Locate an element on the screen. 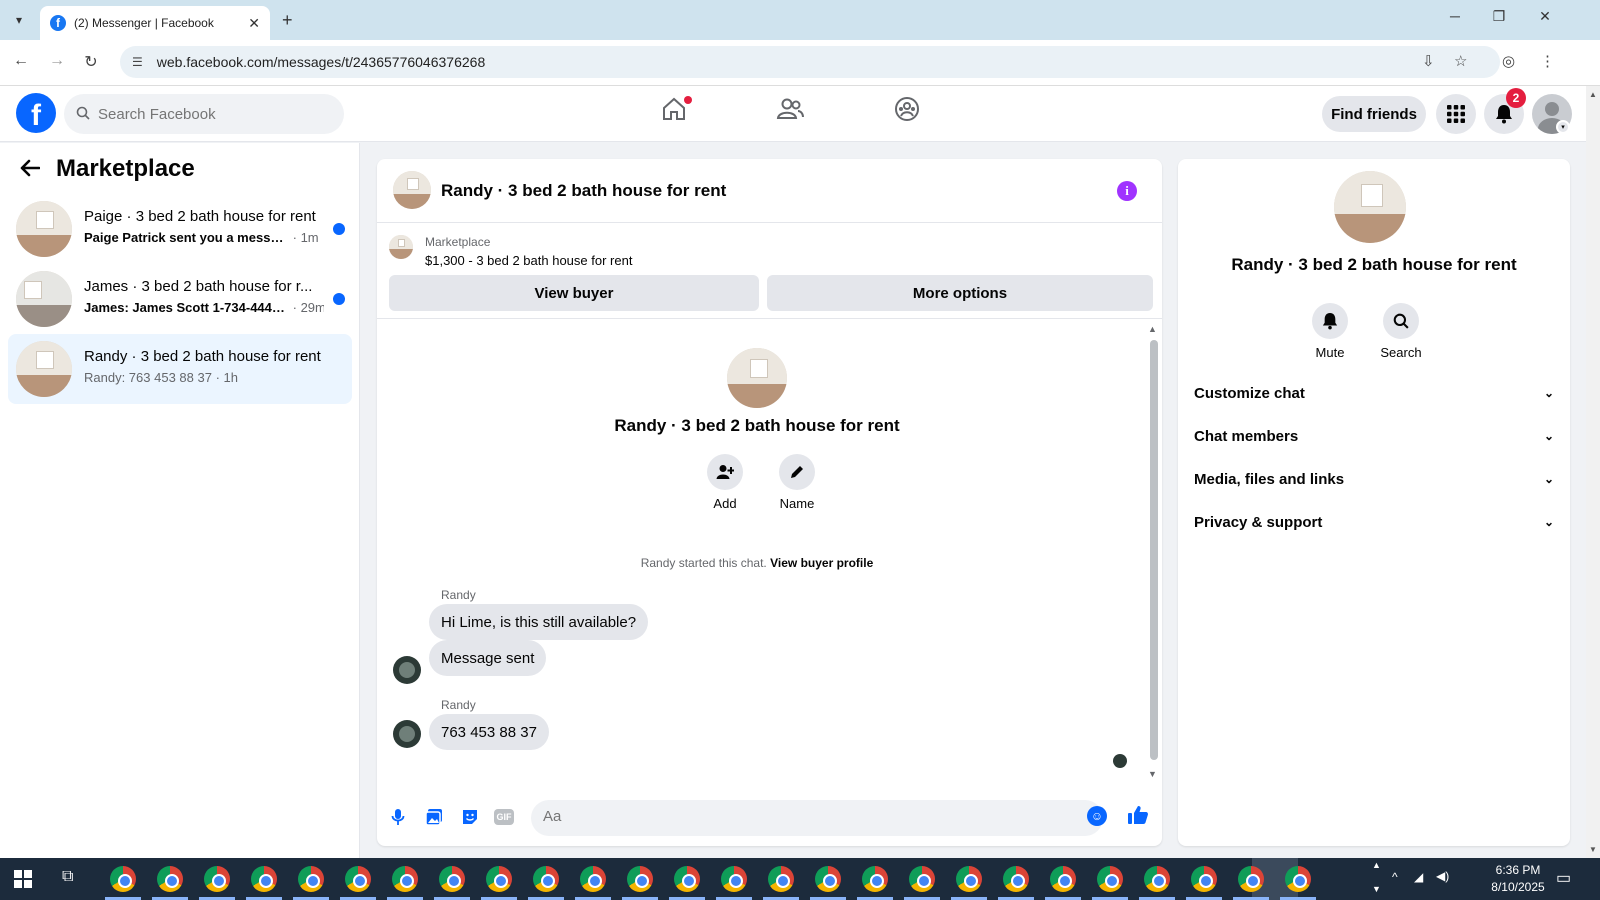 The width and height of the screenshot is (1600, 900). back-arrow-icon is located at coordinates (30, 170).